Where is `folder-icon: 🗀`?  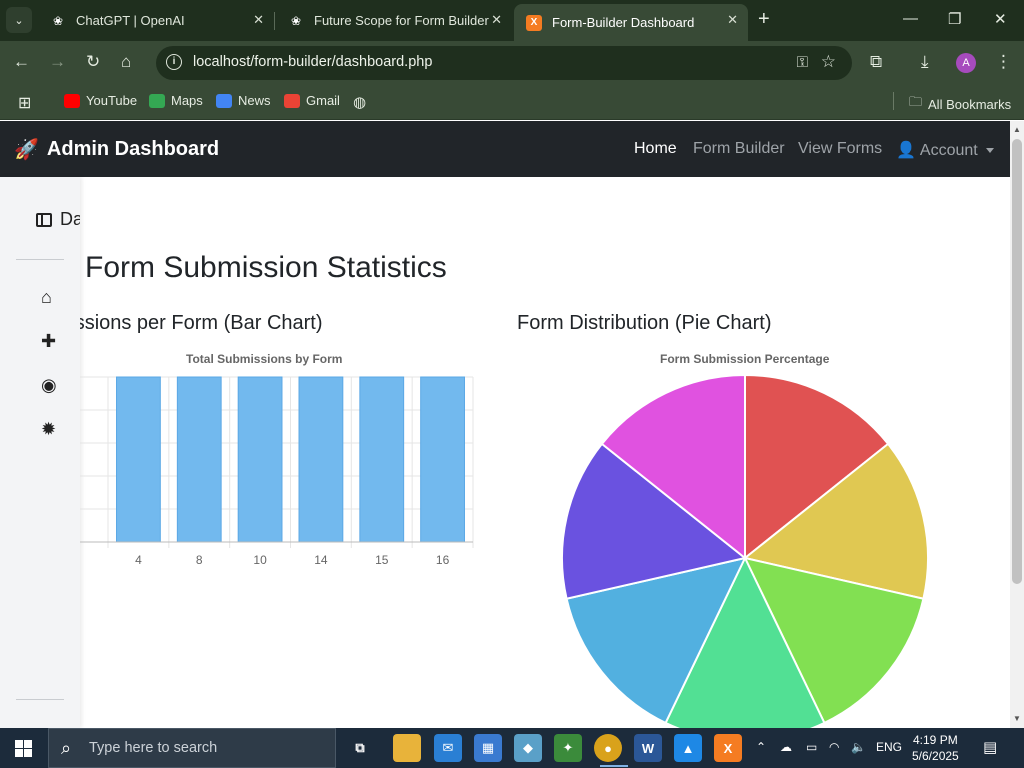 folder-icon: 🗀 is located at coordinates (916, 101).